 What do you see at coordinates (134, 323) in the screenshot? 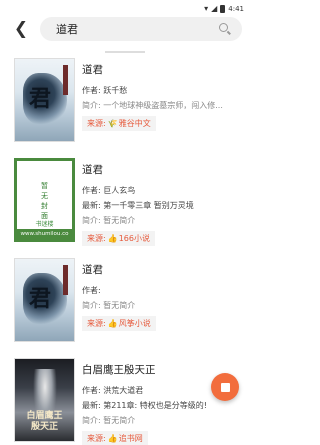
I see `source-name: 风筝小说` at bounding box center [134, 323].